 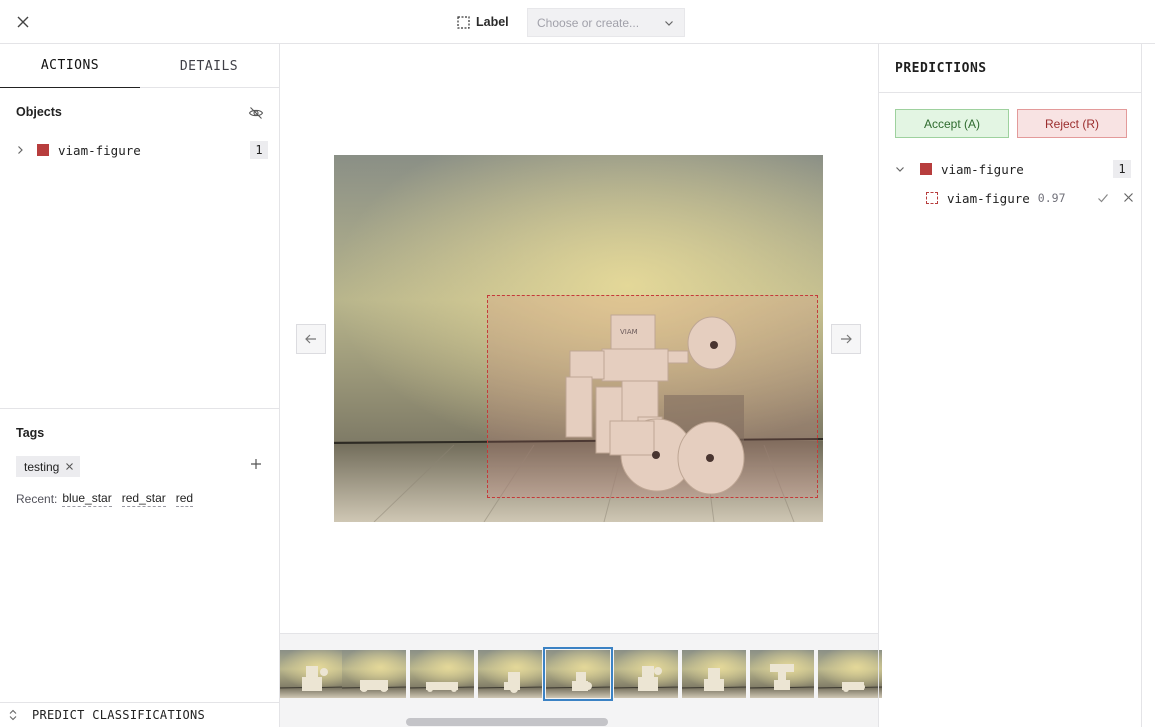 I want to click on label-mode: Label, so click(x=483, y=22).